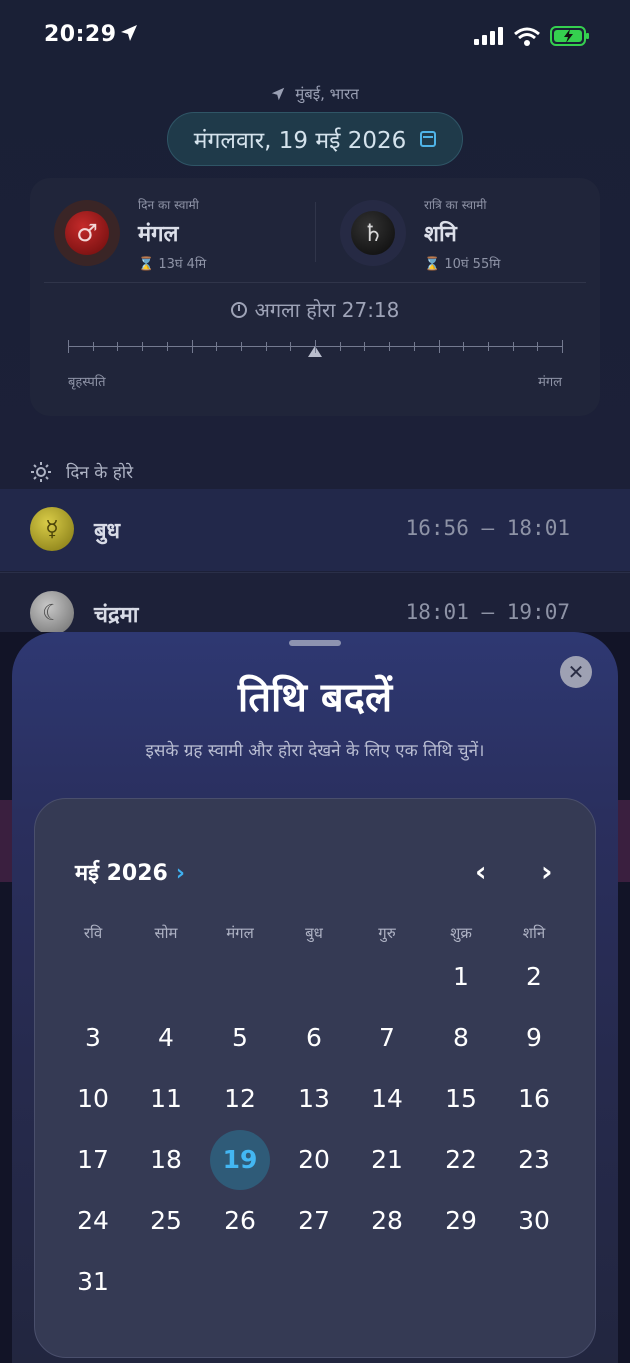 The image size is (630, 1363). Describe the element at coordinates (428, 139) in the screenshot. I see `calendar-icon` at that location.